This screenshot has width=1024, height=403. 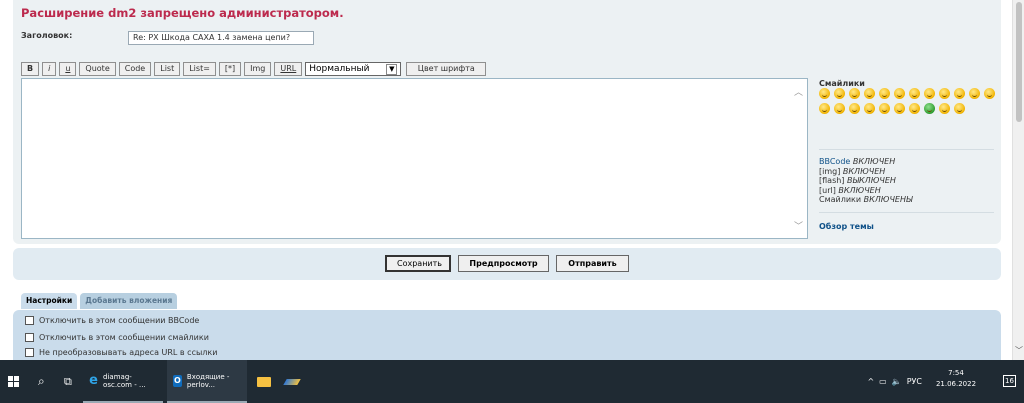 What do you see at coordinates (446, 69) in the screenshot?
I see `font-color-button: Цвет шрифта` at bounding box center [446, 69].